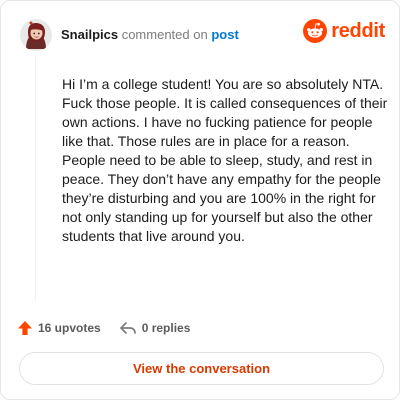 Image resolution: width=400 pixels, height=400 pixels. I want to click on comment-actions: 16 upvotes 0 replies, so click(112, 328).